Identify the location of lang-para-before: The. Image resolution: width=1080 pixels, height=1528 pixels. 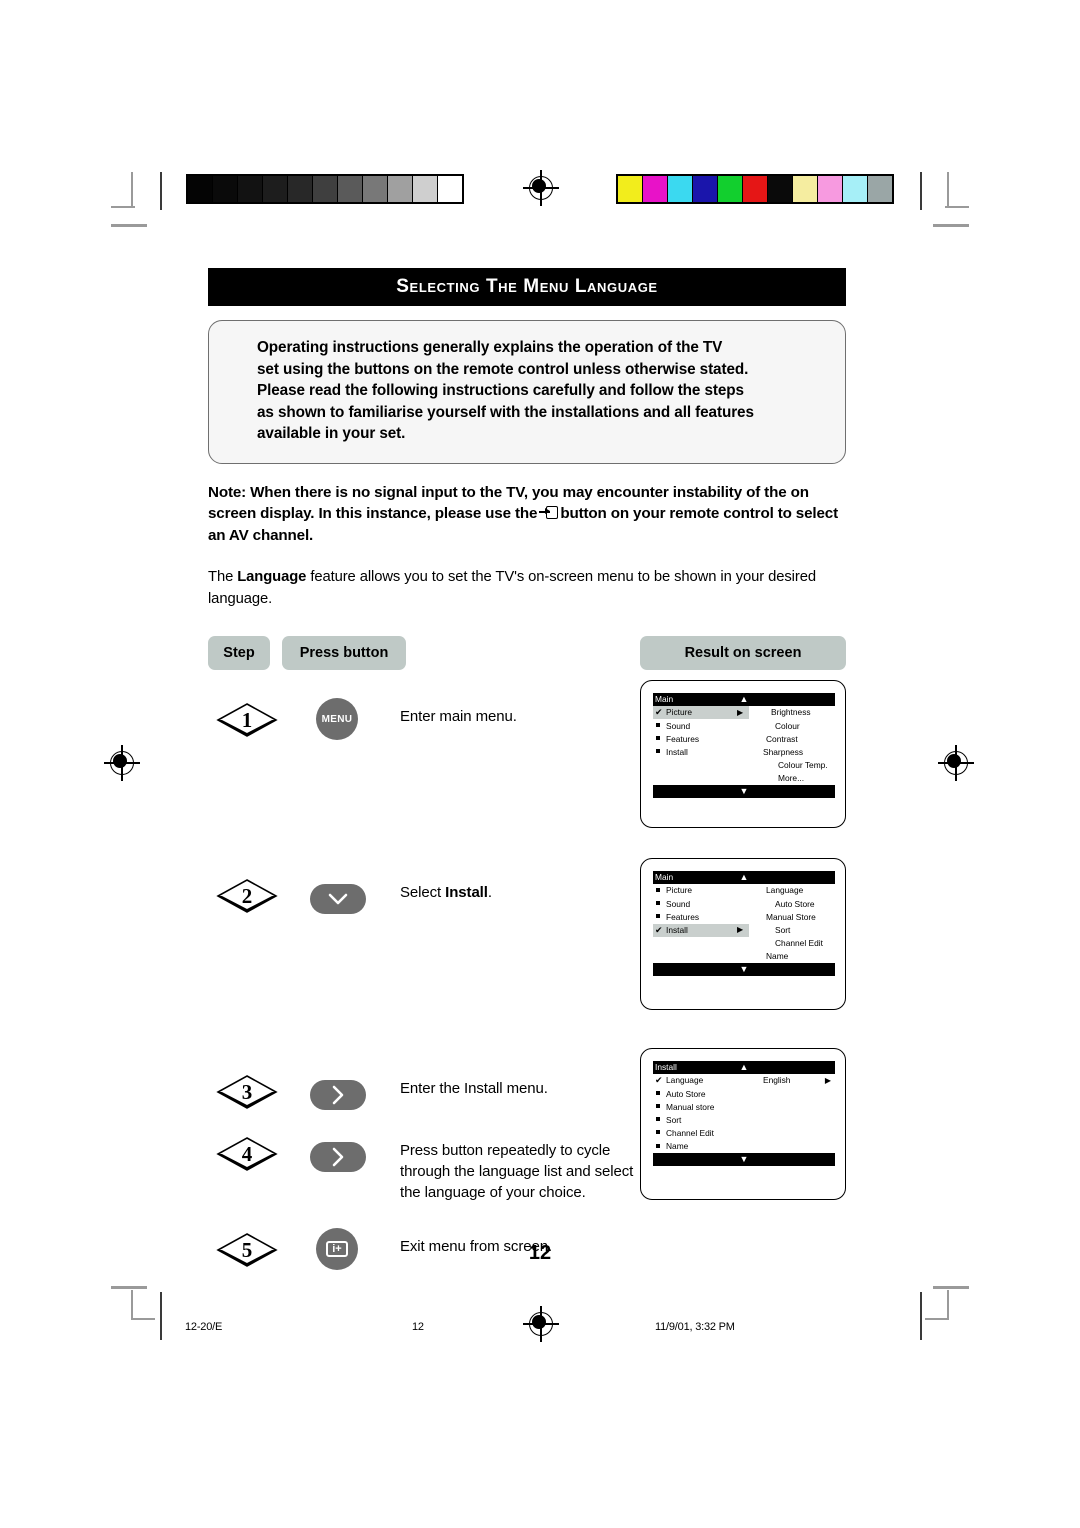
(223, 577).